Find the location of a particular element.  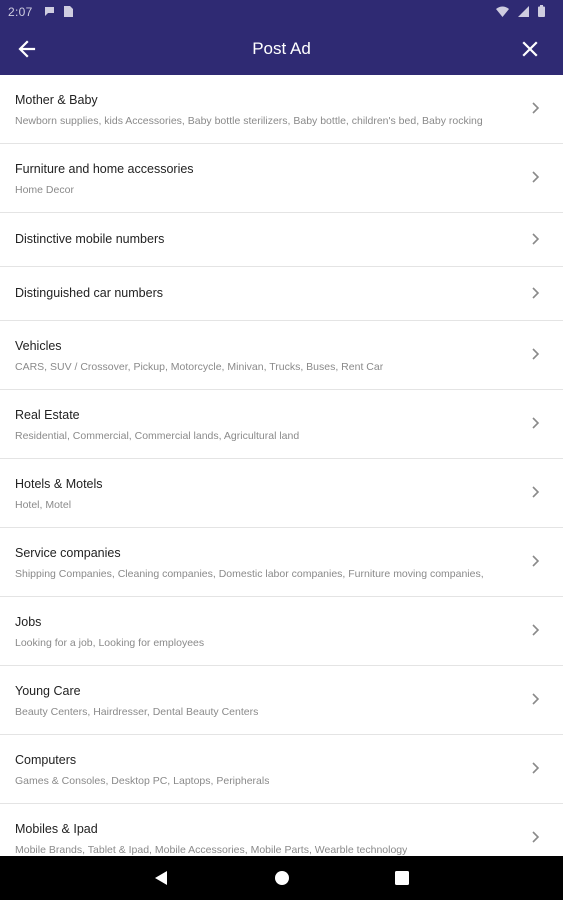

signal-icon is located at coordinates (523, 11).